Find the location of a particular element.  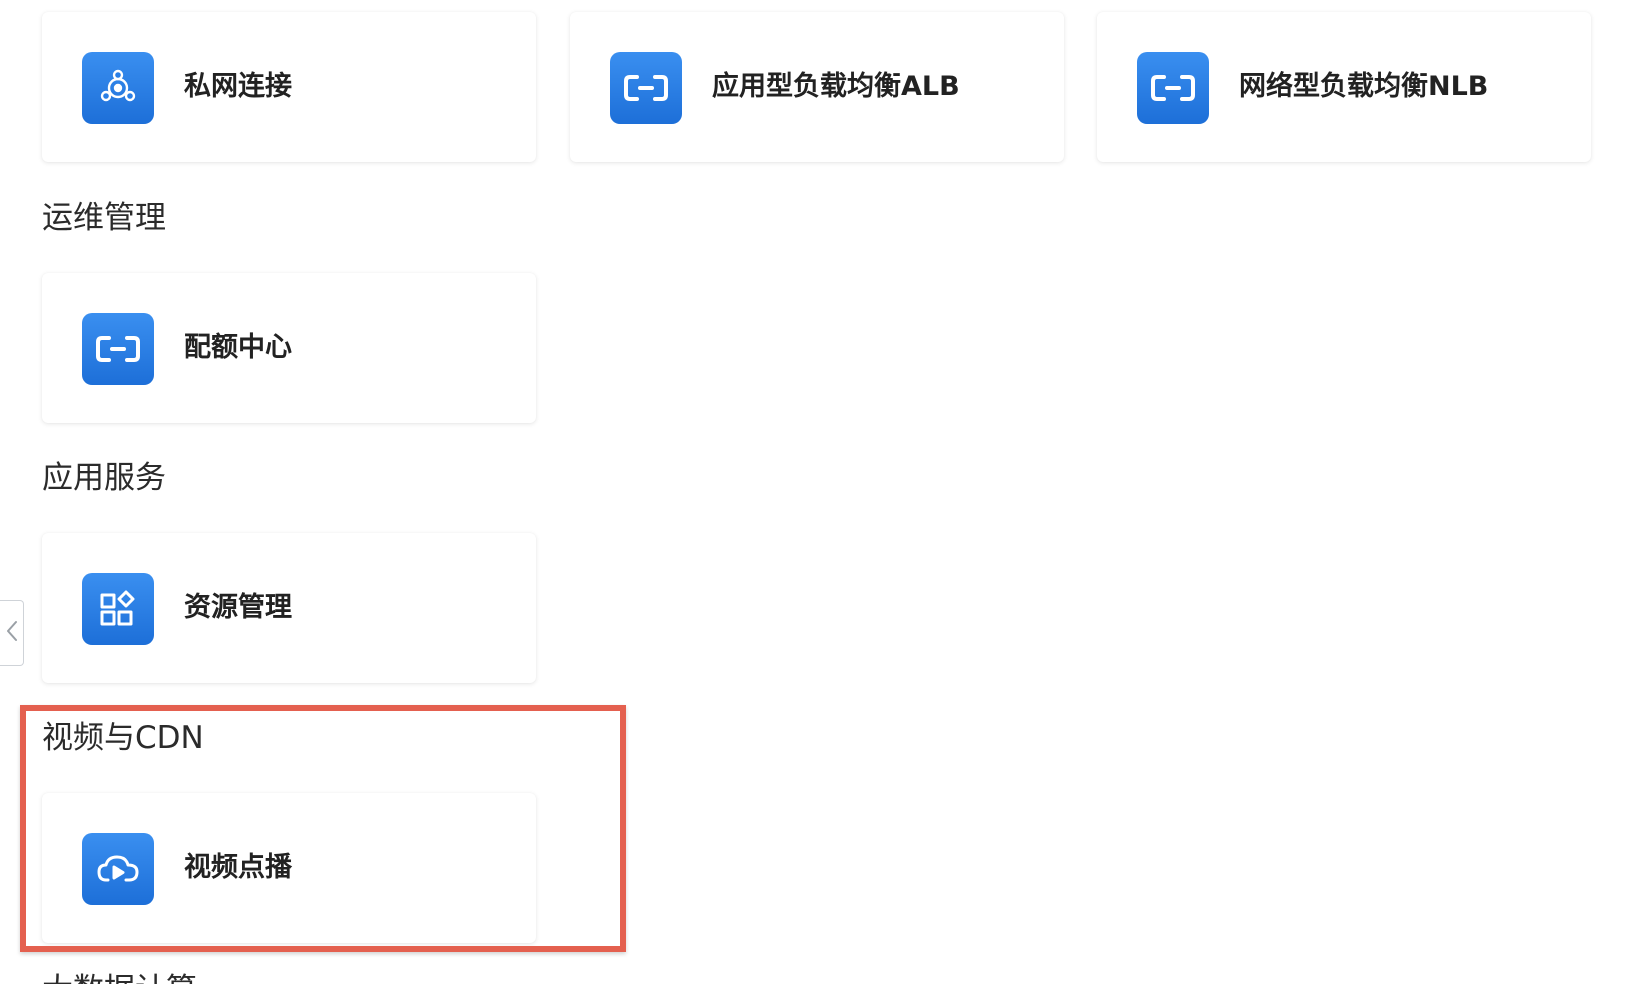

video-cloud-play-icon is located at coordinates (118, 869).